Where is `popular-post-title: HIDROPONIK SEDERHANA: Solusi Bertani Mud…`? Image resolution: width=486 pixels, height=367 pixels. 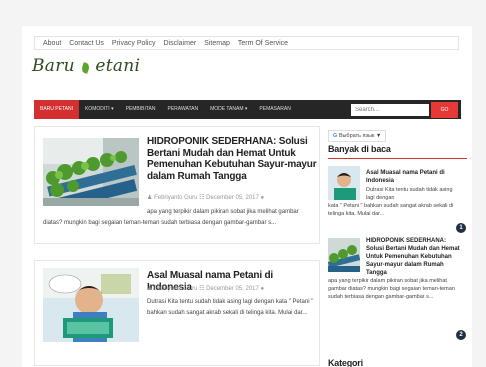 popular-post-title: HIDROPONIK SEDERHANA: Solusi Bertani Mud… is located at coordinates (413, 257).